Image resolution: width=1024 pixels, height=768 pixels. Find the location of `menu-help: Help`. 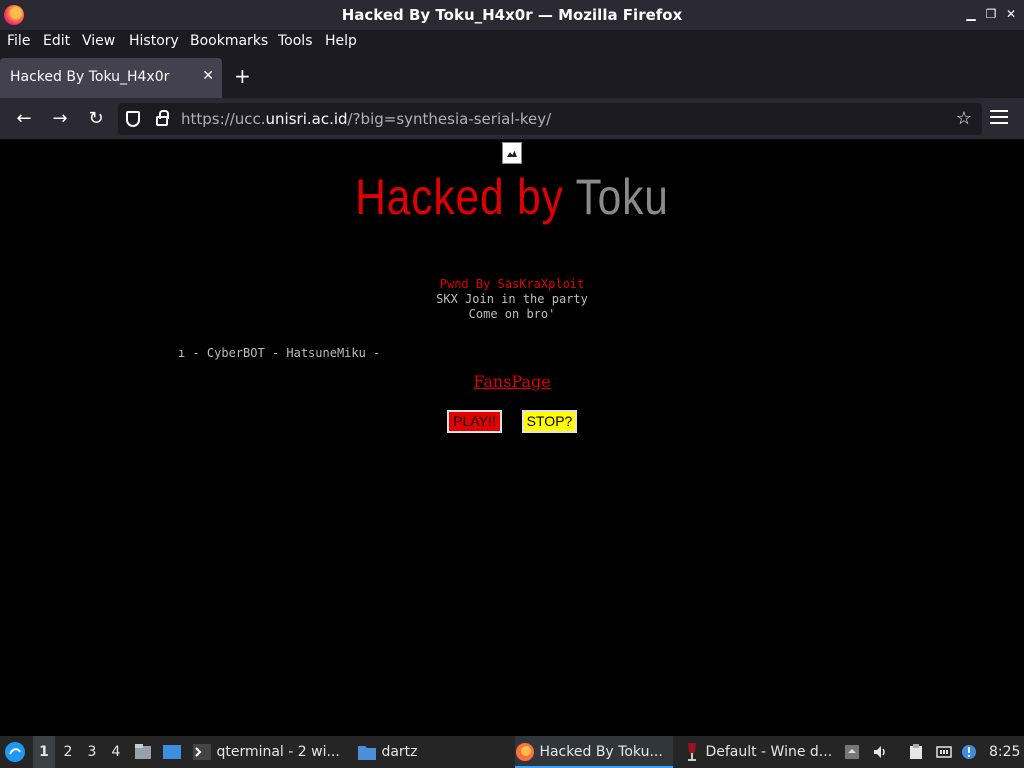

menu-help: Help is located at coordinates (341, 41).